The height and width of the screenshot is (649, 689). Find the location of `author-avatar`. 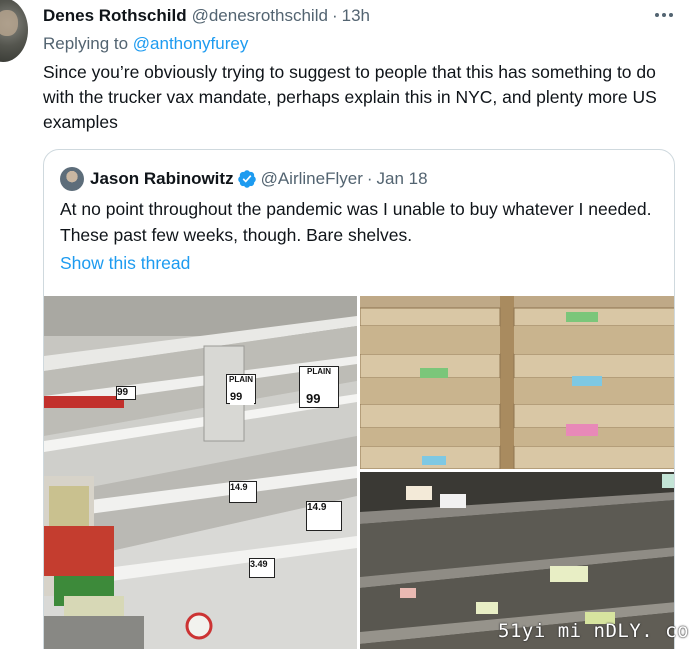

author-avatar is located at coordinates (14, 31).